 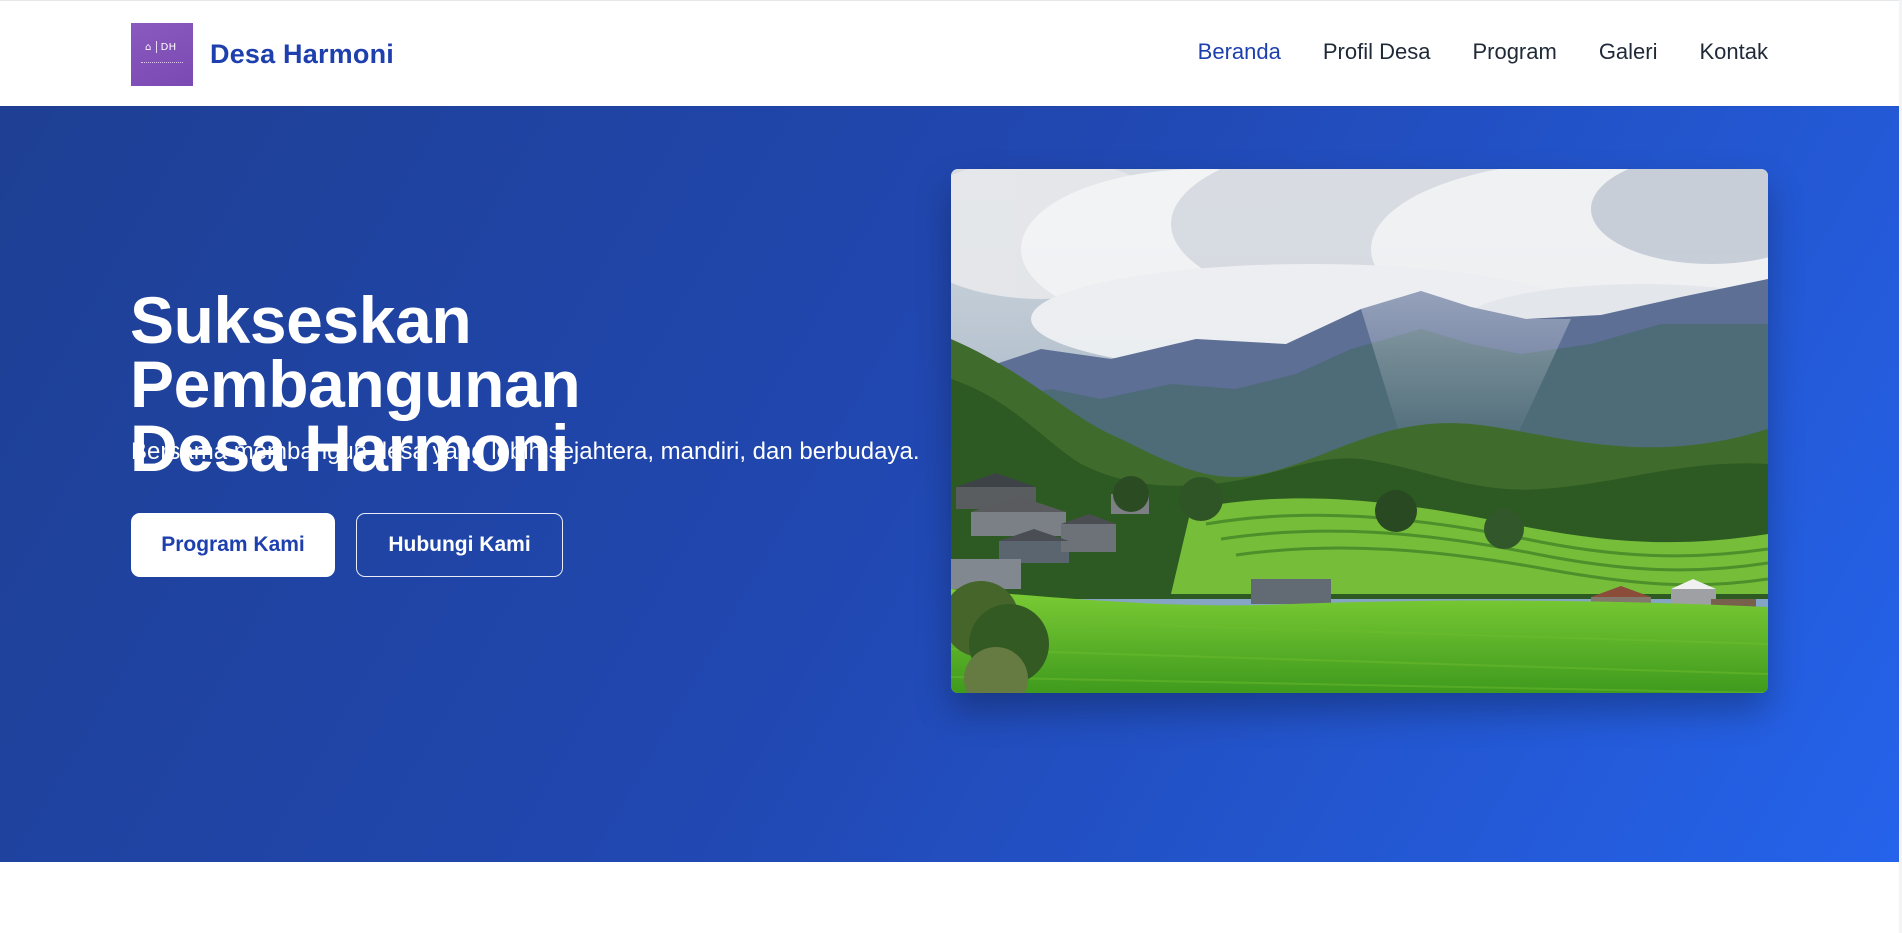 What do you see at coordinates (1628, 52) in the screenshot?
I see `nav-item-galeri: Galeri` at bounding box center [1628, 52].